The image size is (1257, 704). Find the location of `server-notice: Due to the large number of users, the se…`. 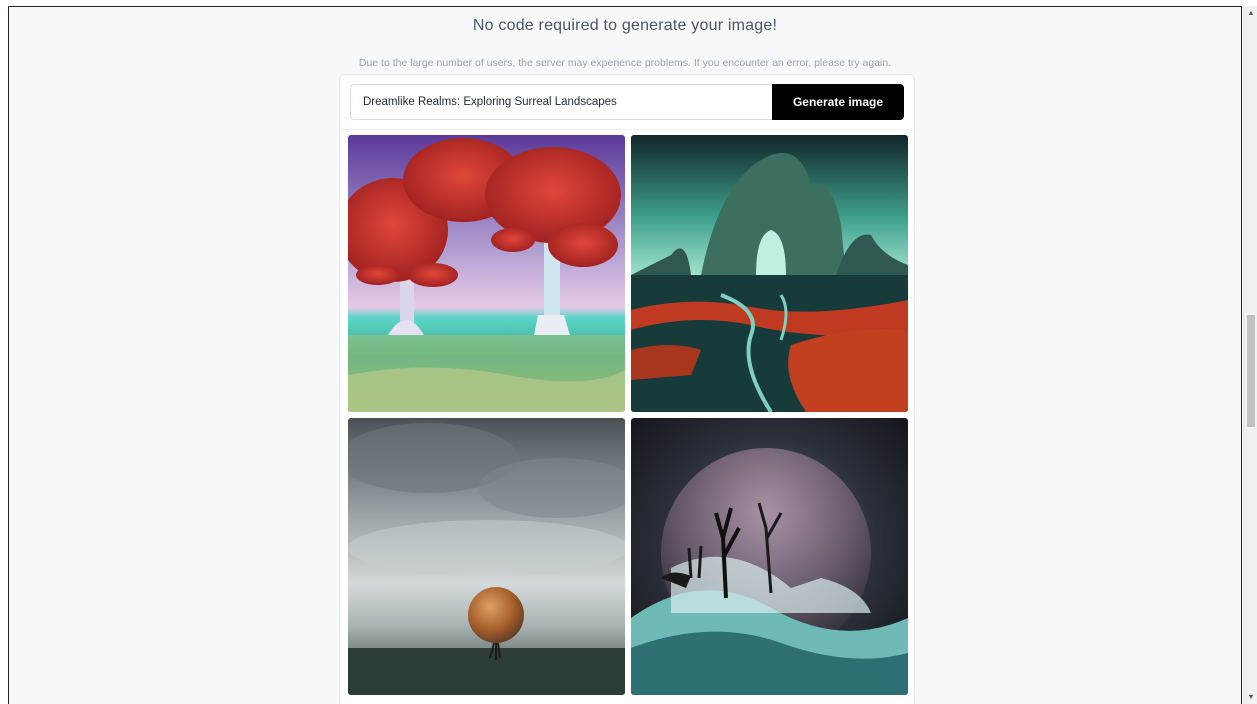

server-notice: Due to the large number of users, the se… is located at coordinates (625, 63).